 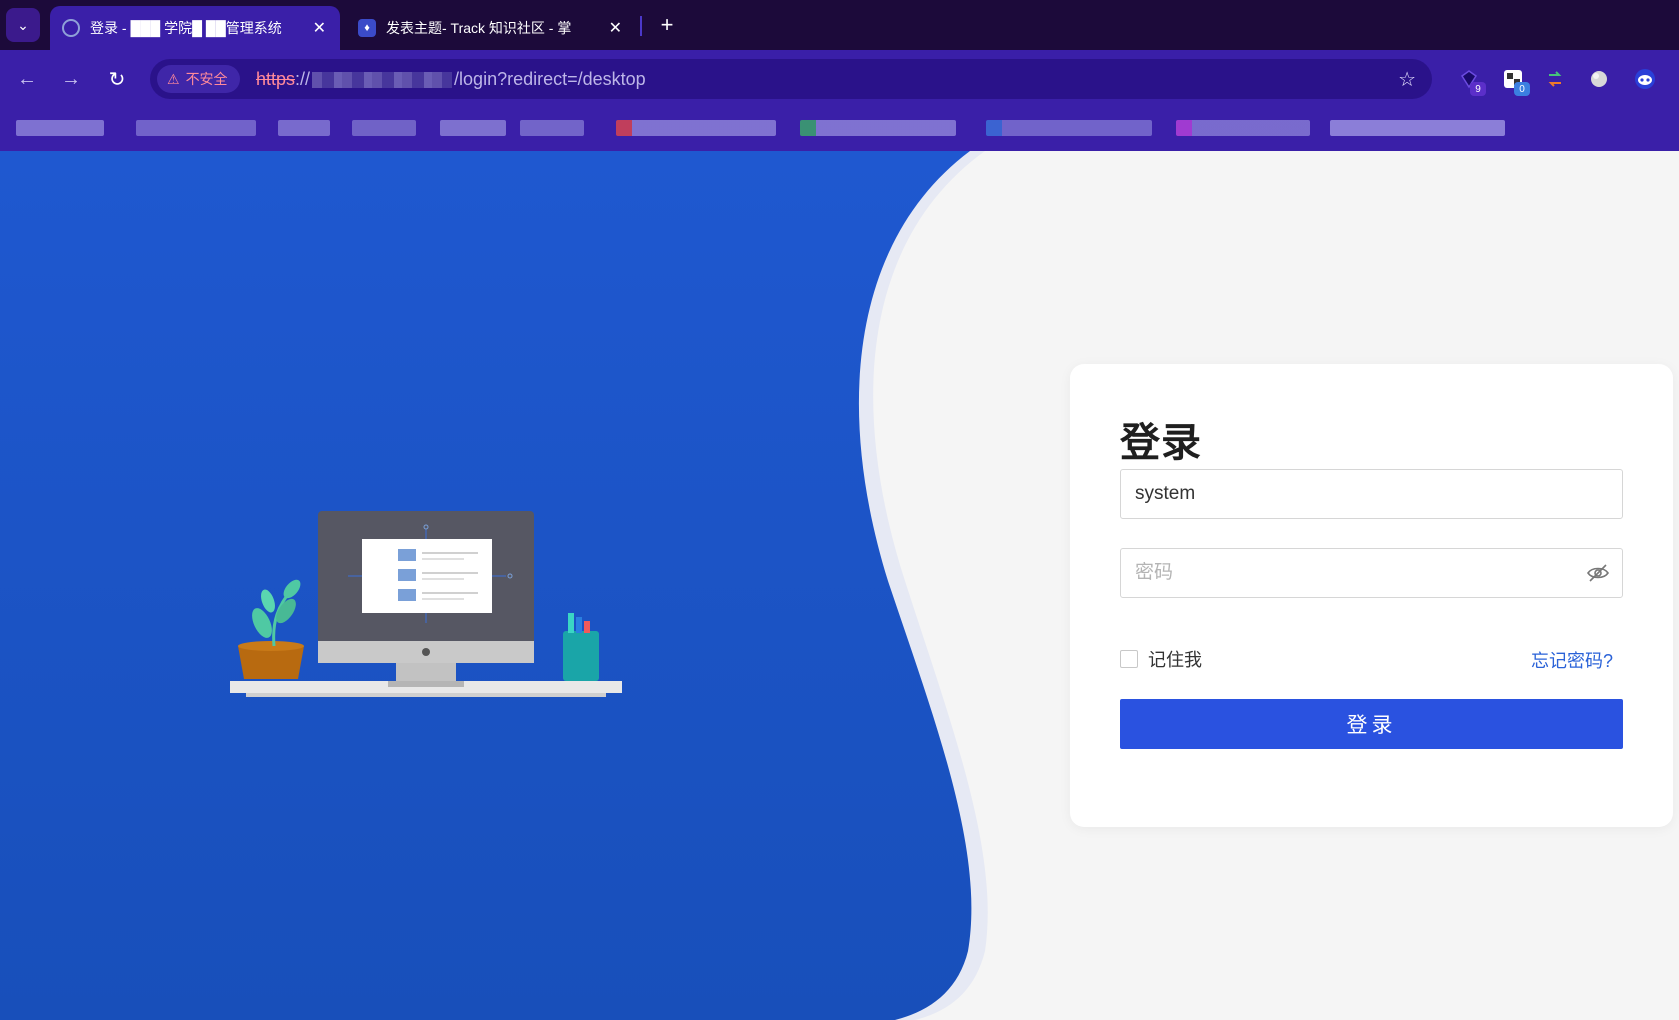 I want to click on back-button: ←, so click(x=27, y=79).